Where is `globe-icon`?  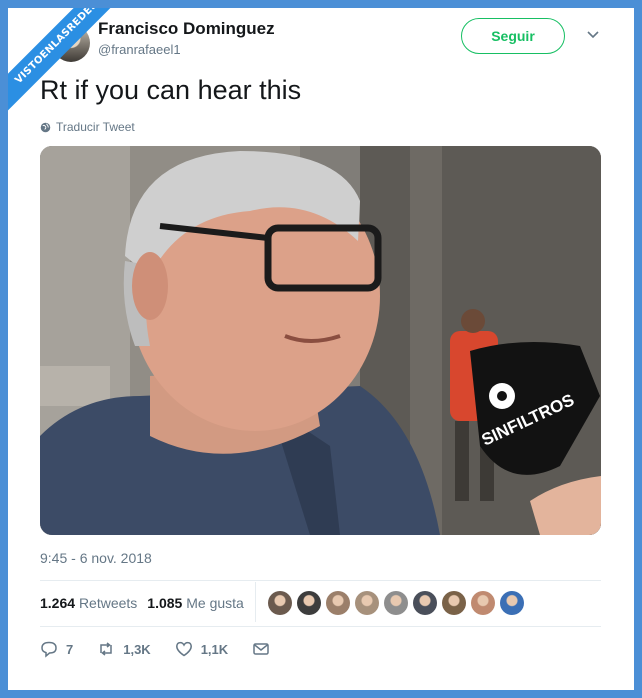 globe-icon is located at coordinates (45, 127).